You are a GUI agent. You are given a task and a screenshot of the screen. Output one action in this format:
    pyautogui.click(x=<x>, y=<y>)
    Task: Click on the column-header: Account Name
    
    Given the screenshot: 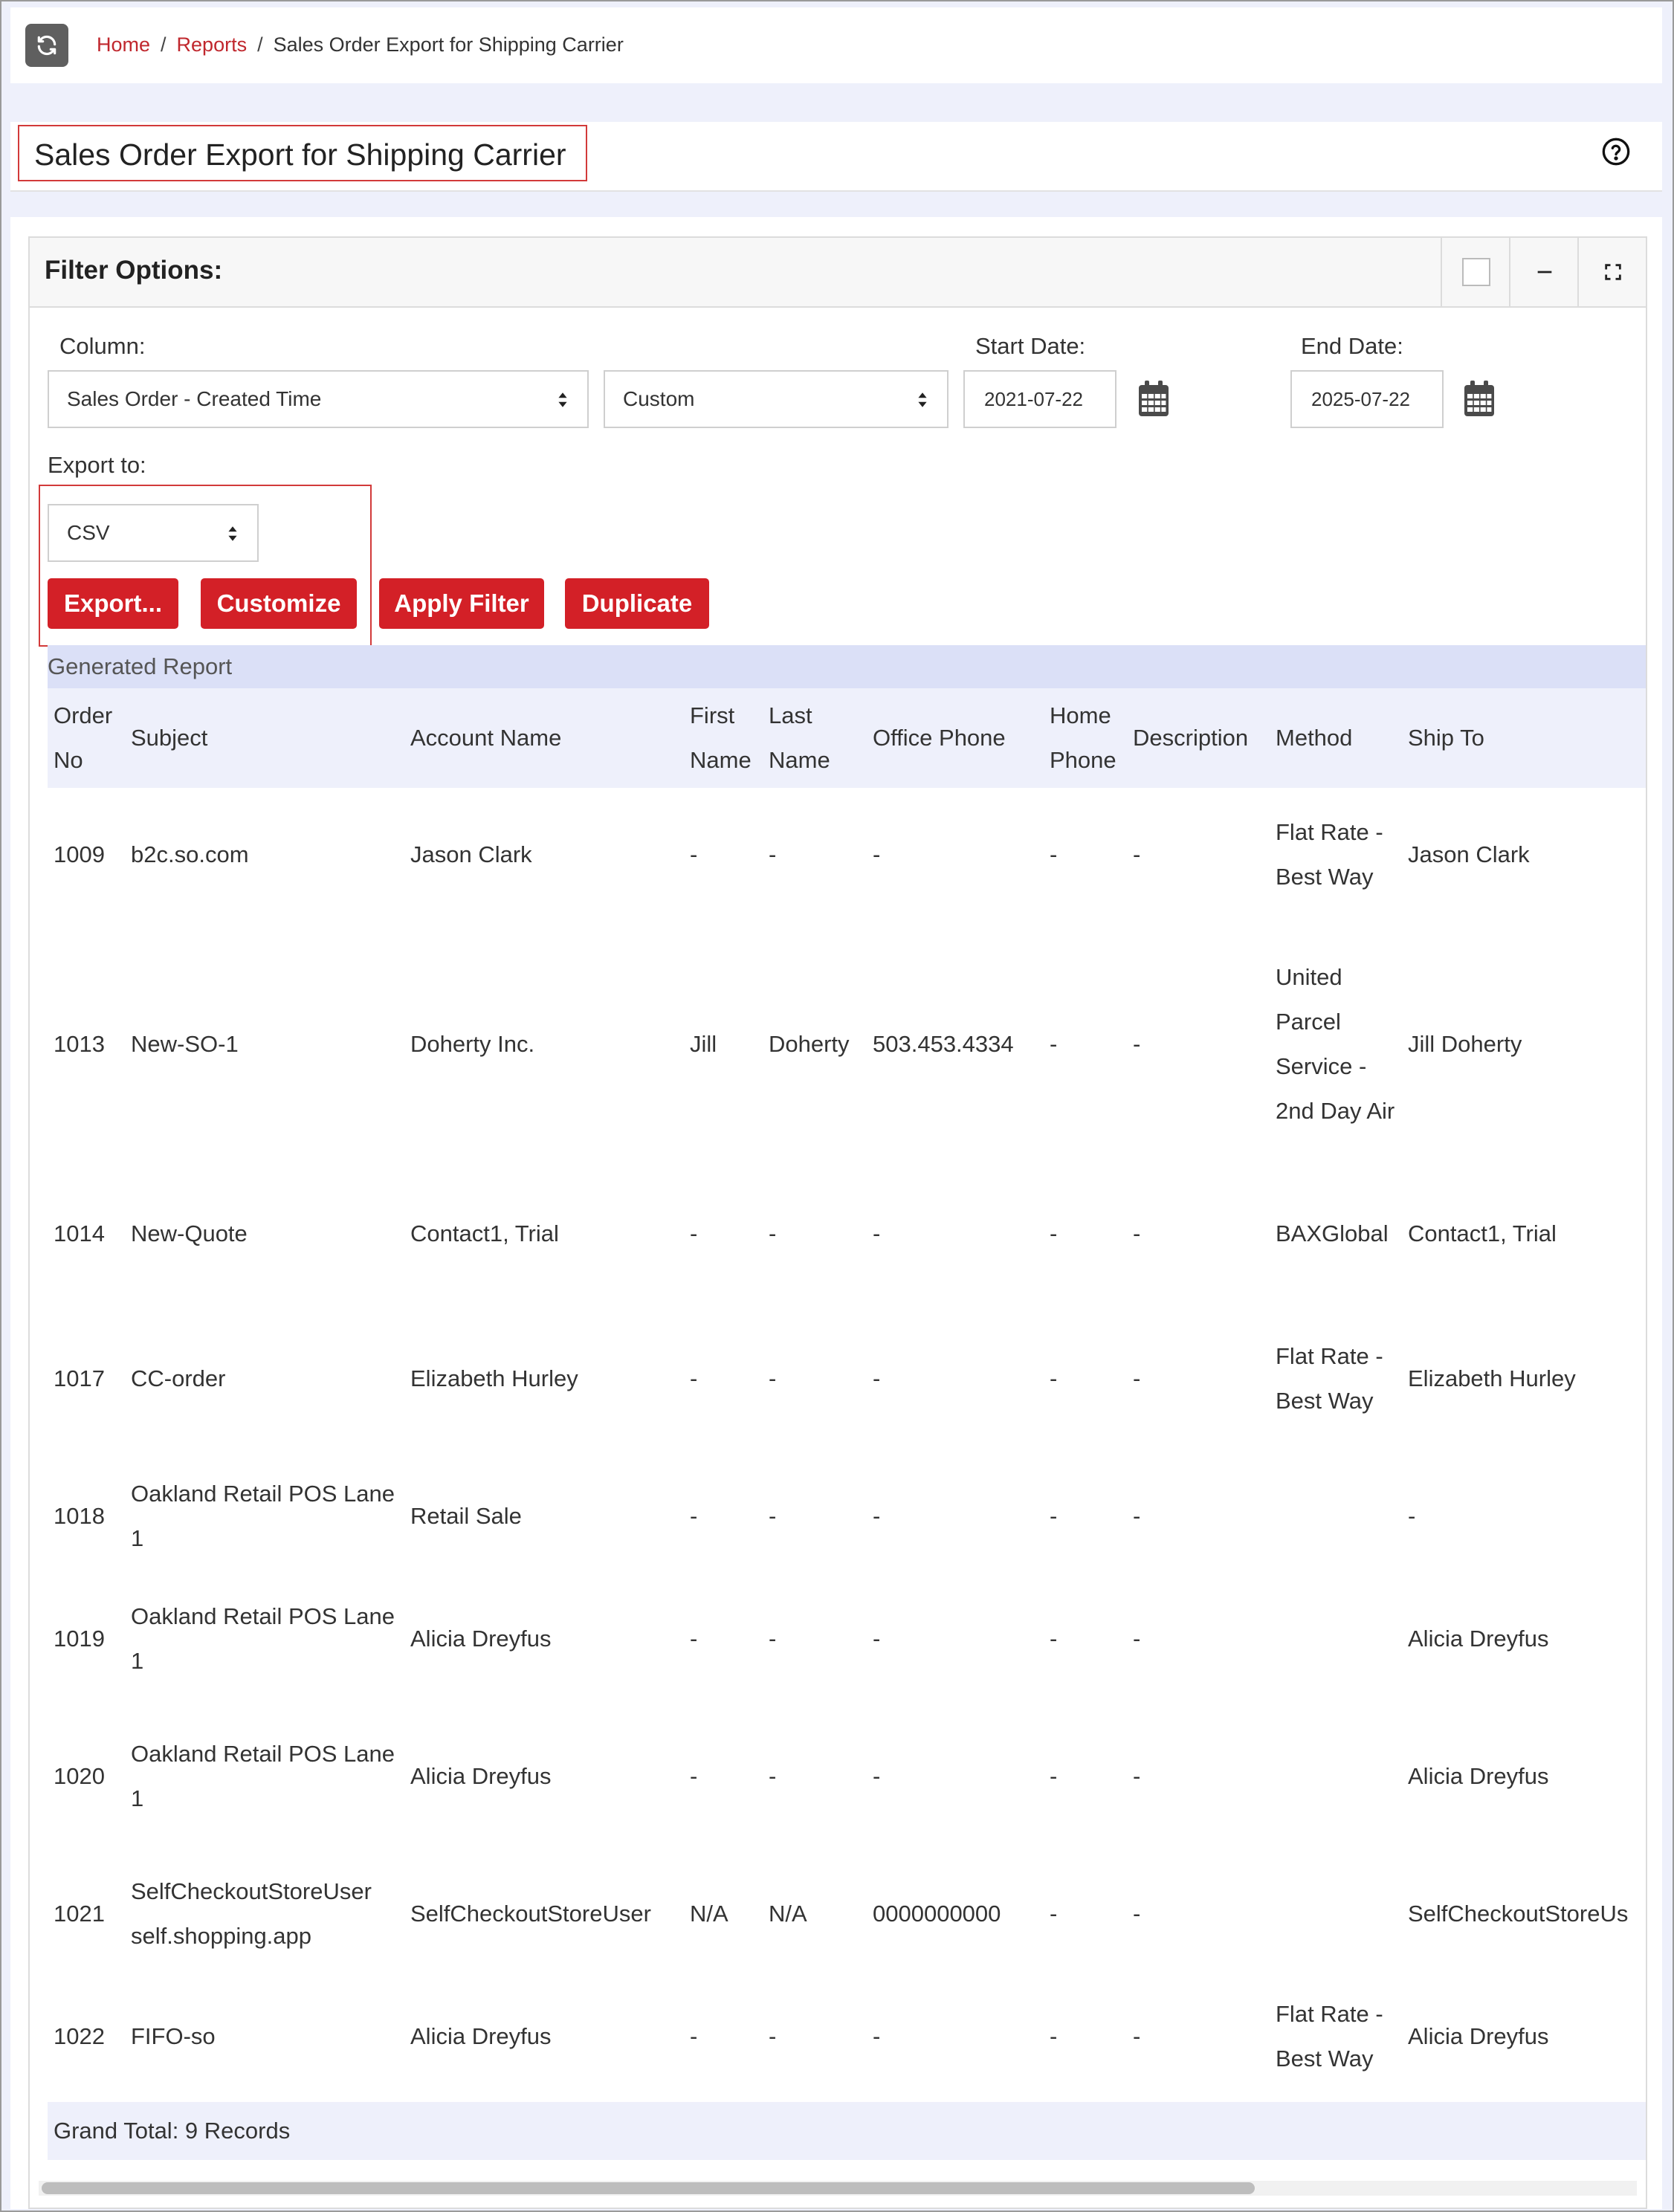 What is the action you would take?
    pyautogui.click(x=544, y=738)
    